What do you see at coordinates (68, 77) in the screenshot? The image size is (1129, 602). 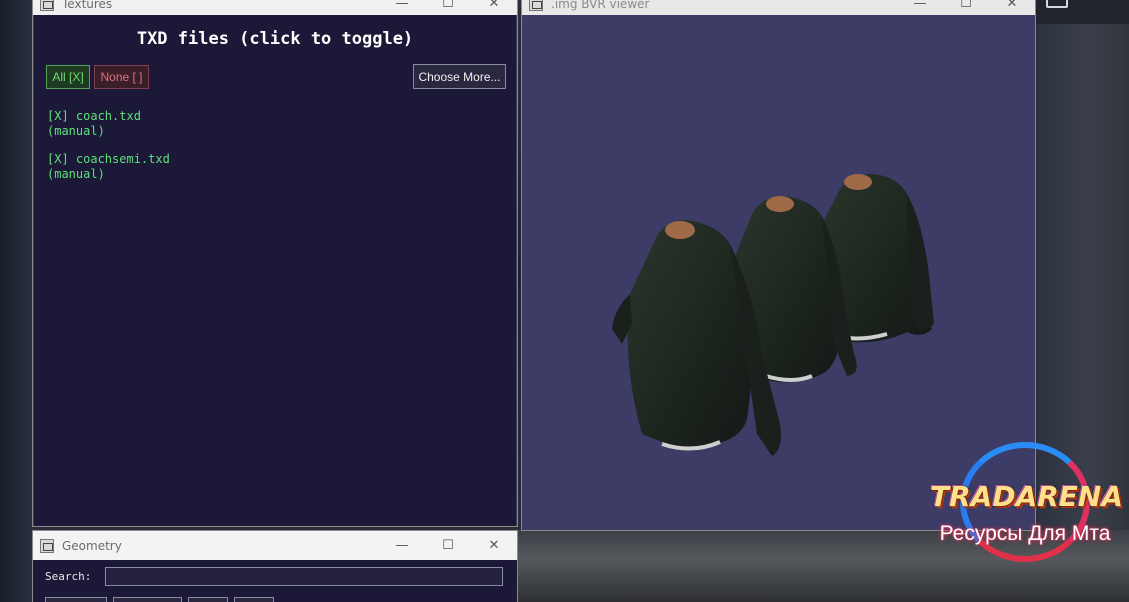 I see `select-all-button: All [X]` at bounding box center [68, 77].